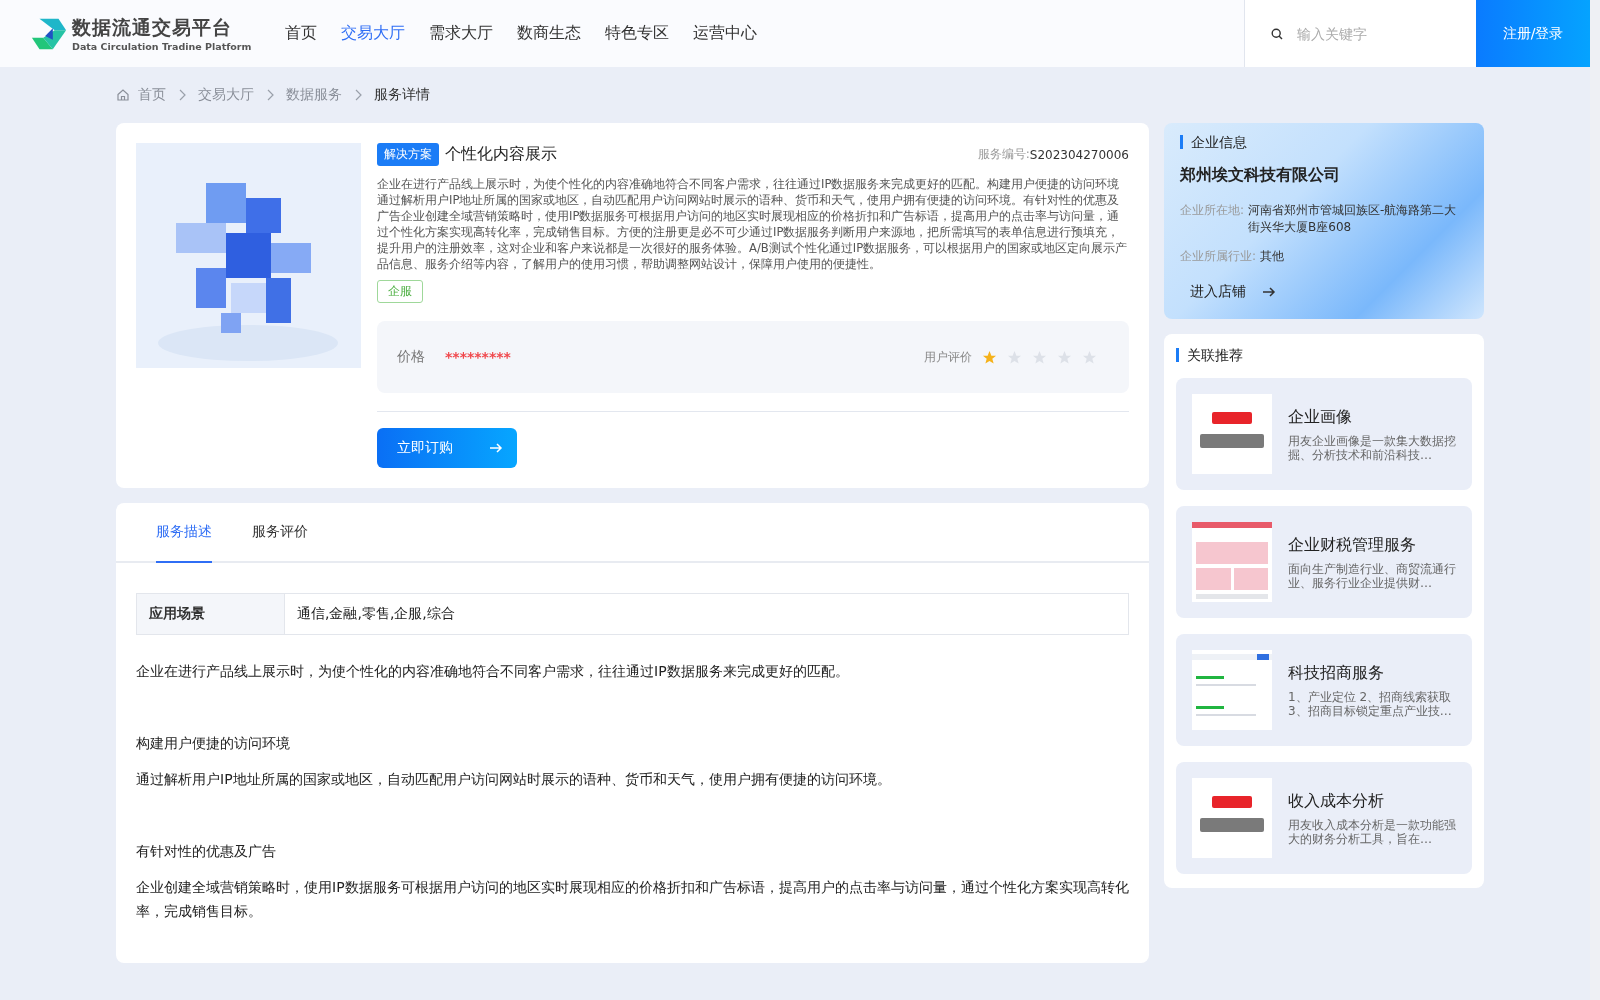 This screenshot has width=1600, height=1000. What do you see at coordinates (753, 224) in the screenshot?
I see `product-description: 企业在进行产品线上展示时，为使个性化的内容准确地符合不同客户需求，往往通过IP数据服务来完成更好的匹配。构建用户便捷的访问环境通过解析用户IP地址所属的国家或地区，自动匹配用户访问网站时展示的语种、货币和天气，使用户拥有便捷的访问环境。有针对性的优惠及广告企业创建全域营销策略时，使用IP数据服务可根据用户访问的地区实时展现相应的价格折扣和广告标语，提高用户的点击率与访问量，通过个性化方案实现高转化率，完成销售目标。方便的注册更是必不可少通过IP数据服务判断用户来源地，把所需填写的表单信息进行预填充，提升用户的注册效率，这对企业和客户来说都是一次很好的服务体验。A/B测试个性化通过IP数据服务，可以根据用户的国家或地区定向展示产品信息、服务介绍等内容，了解用户的使用习惯，帮助调整网站设计，保障用户使用的便捷性。` at bounding box center [753, 224].